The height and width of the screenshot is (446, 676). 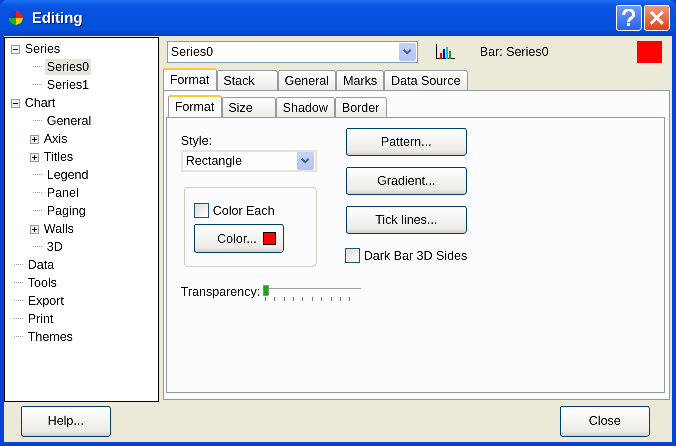 What do you see at coordinates (361, 107) in the screenshot?
I see `tab: Border` at bounding box center [361, 107].